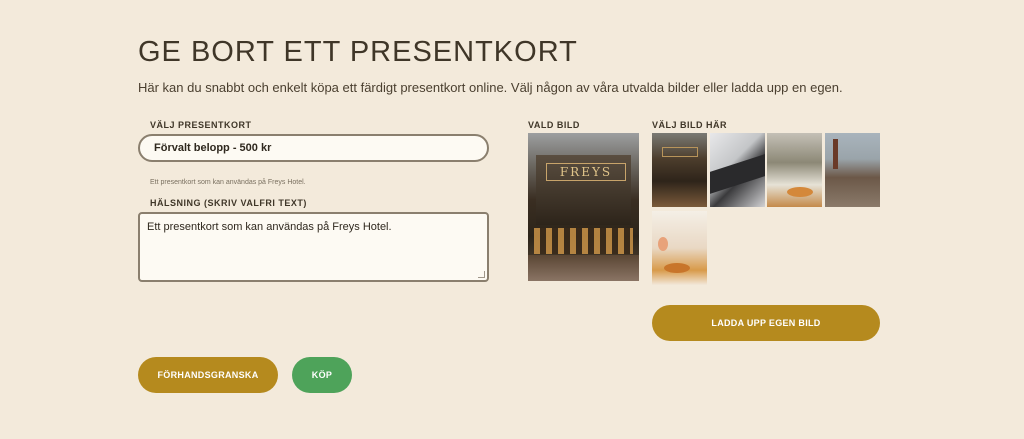  What do you see at coordinates (583, 241) in the screenshot?
I see `selected-image-lights` at bounding box center [583, 241].